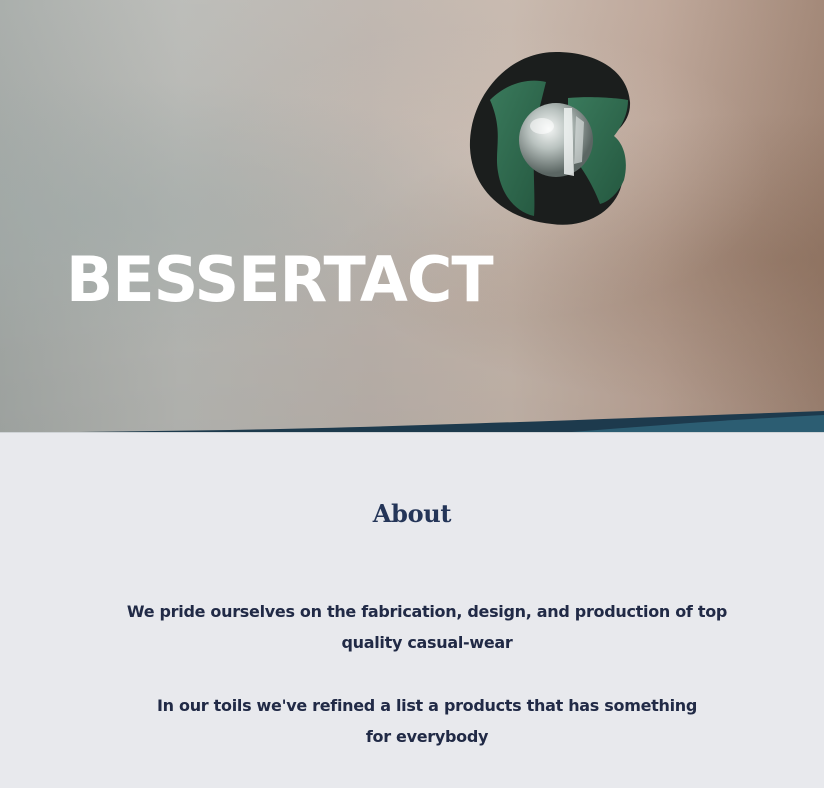 This screenshot has height=788, width=824. I want to click on brand-logo-icon, so click(550, 138).